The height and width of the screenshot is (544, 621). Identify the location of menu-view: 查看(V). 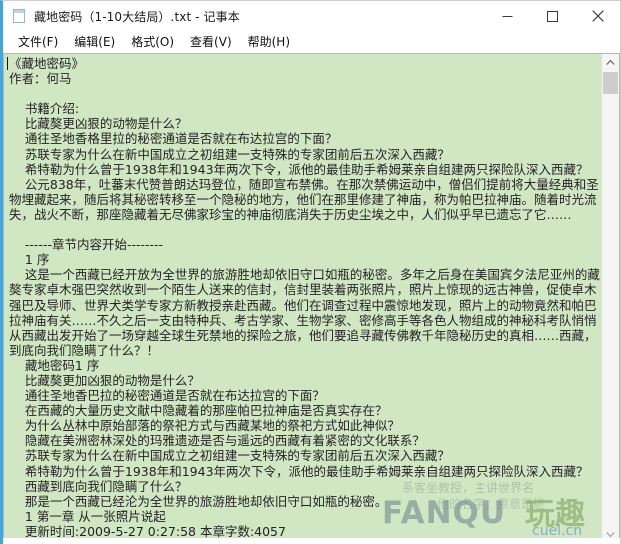
(211, 42).